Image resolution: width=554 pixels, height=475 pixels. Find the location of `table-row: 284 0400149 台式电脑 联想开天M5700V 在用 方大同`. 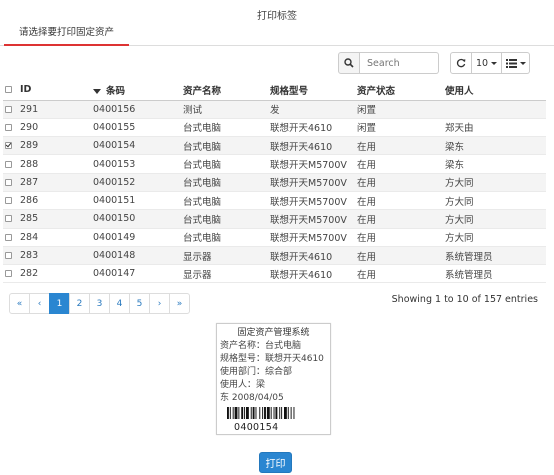

table-row: 284 0400149 台式电脑 联想开天M5700V 在用 方大同 is located at coordinates (274, 237).